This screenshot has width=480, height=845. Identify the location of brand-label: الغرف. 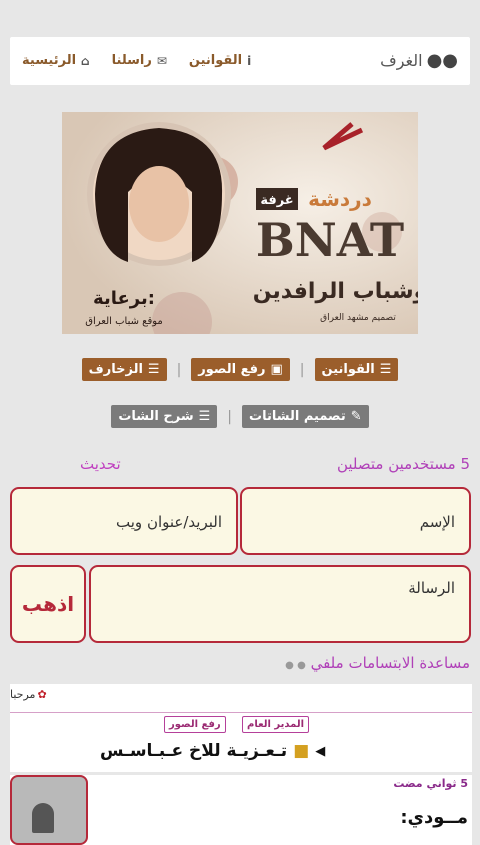
(401, 60).